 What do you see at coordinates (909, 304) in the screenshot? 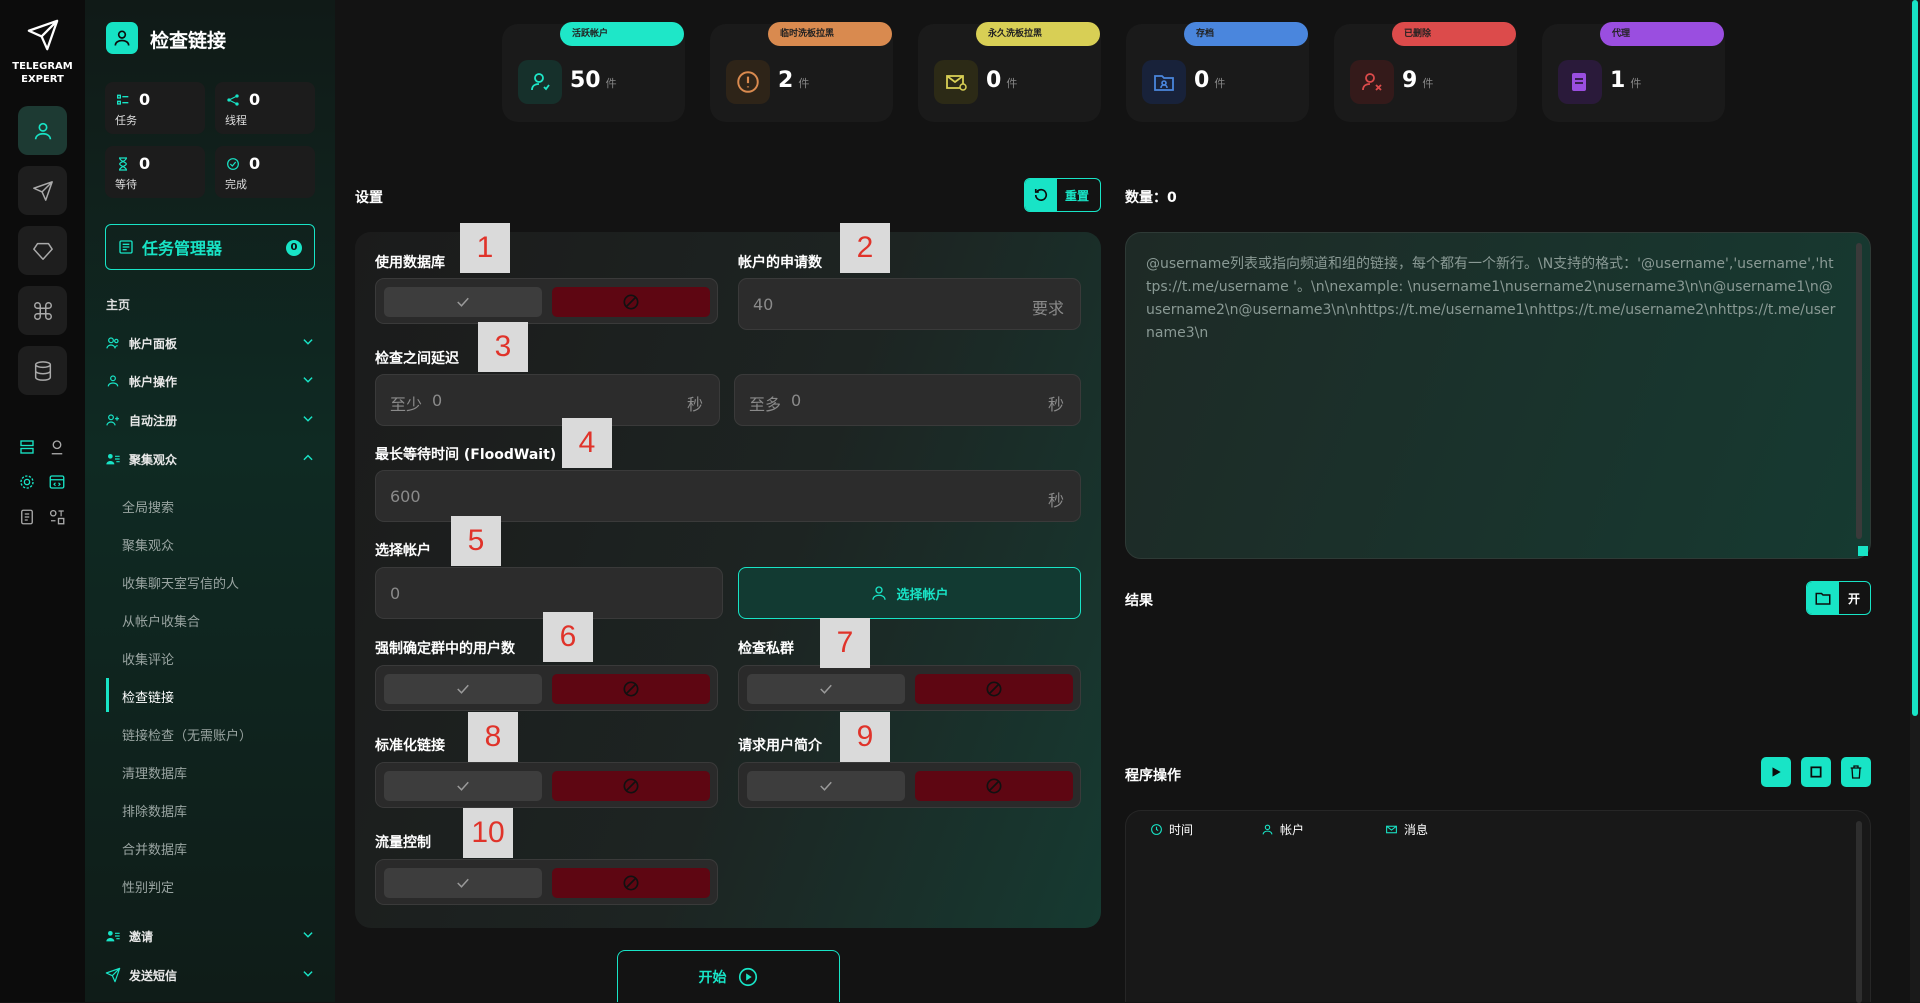
I see `account-requests-input: 40 要求` at bounding box center [909, 304].